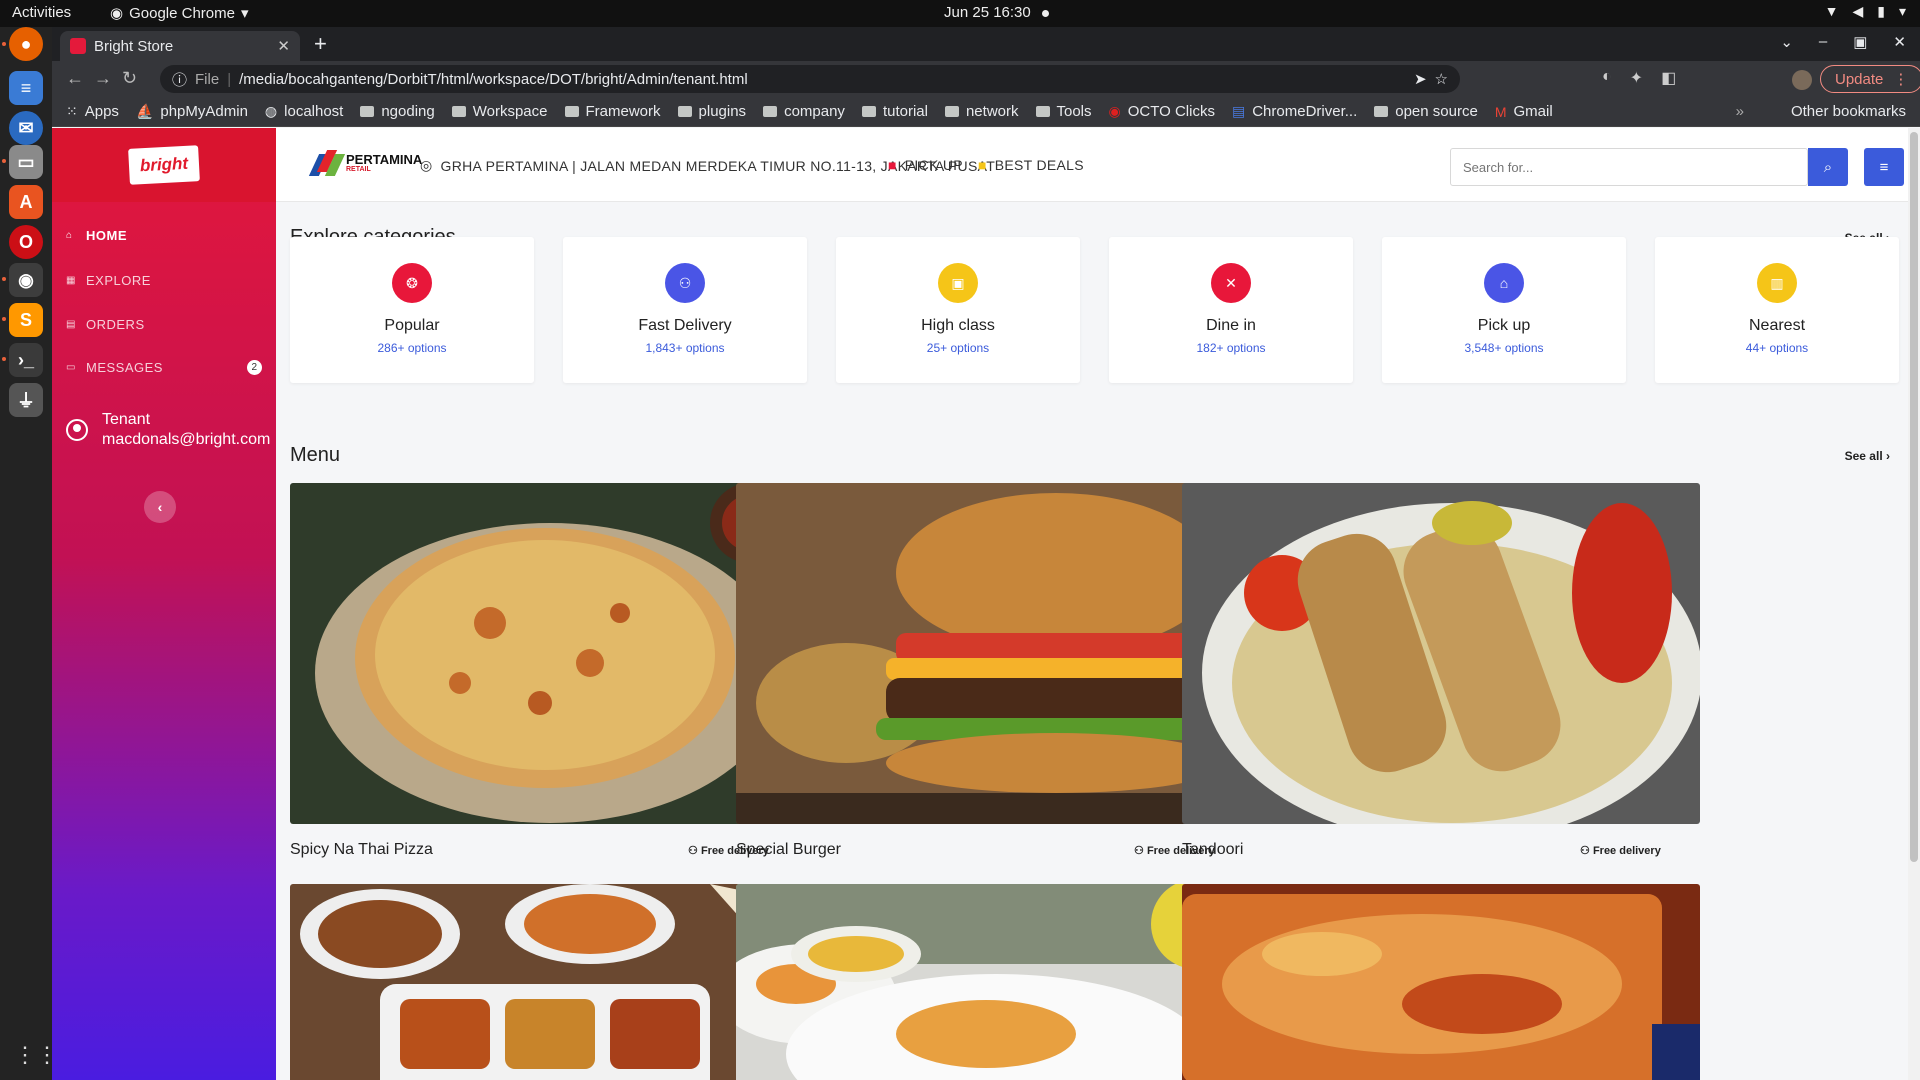 This screenshot has width=1920, height=1080. I want to click on nav-orders: ▤ ORDERS, so click(164, 324).